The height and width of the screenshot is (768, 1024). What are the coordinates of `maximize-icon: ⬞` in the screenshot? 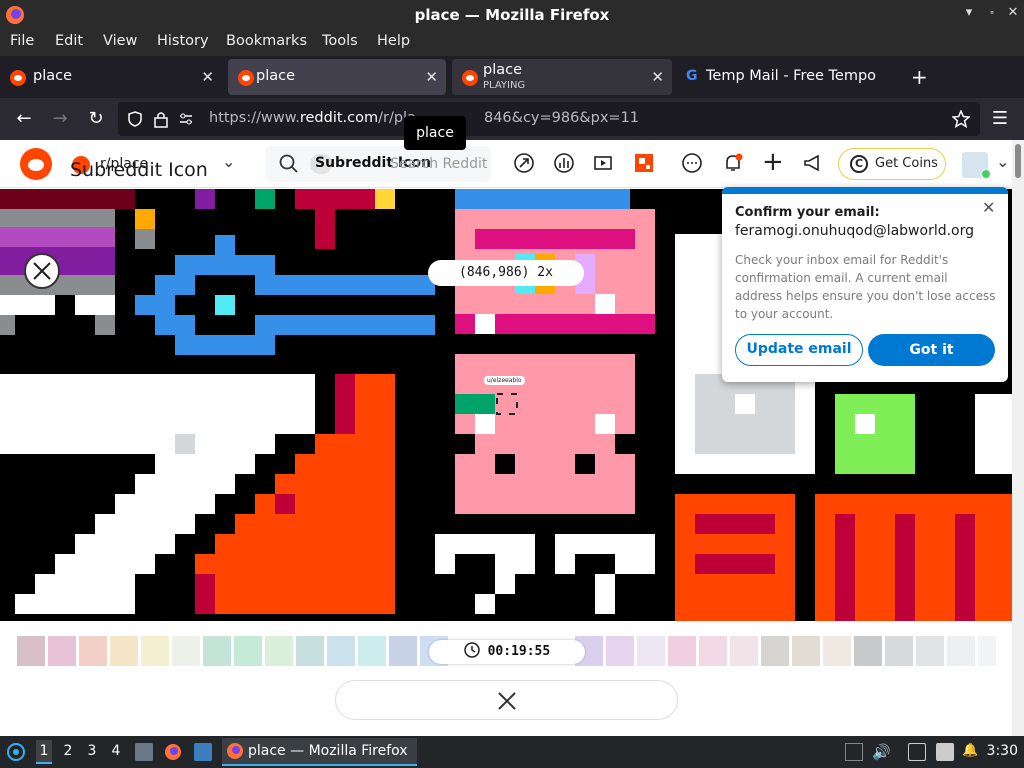 It's located at (992, 13).